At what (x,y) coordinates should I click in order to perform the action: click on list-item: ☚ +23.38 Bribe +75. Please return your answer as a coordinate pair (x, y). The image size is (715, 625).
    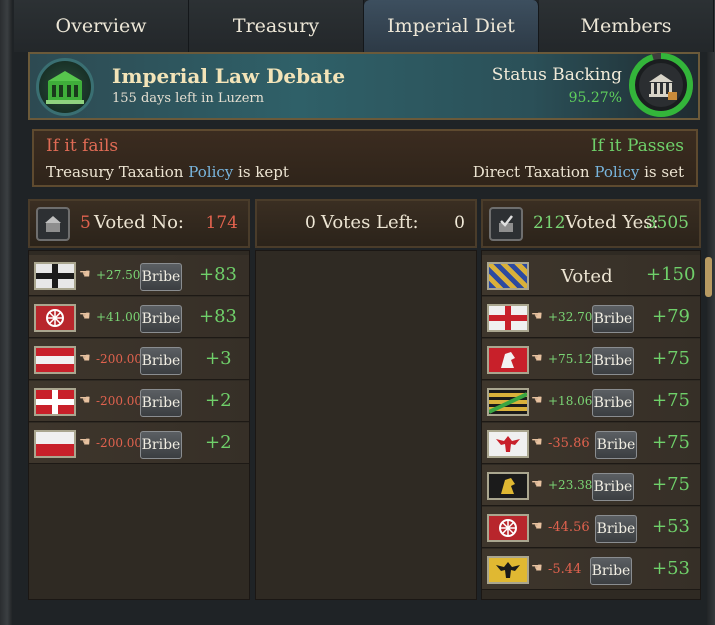
    Looking at the image, I should click on (591, 485).